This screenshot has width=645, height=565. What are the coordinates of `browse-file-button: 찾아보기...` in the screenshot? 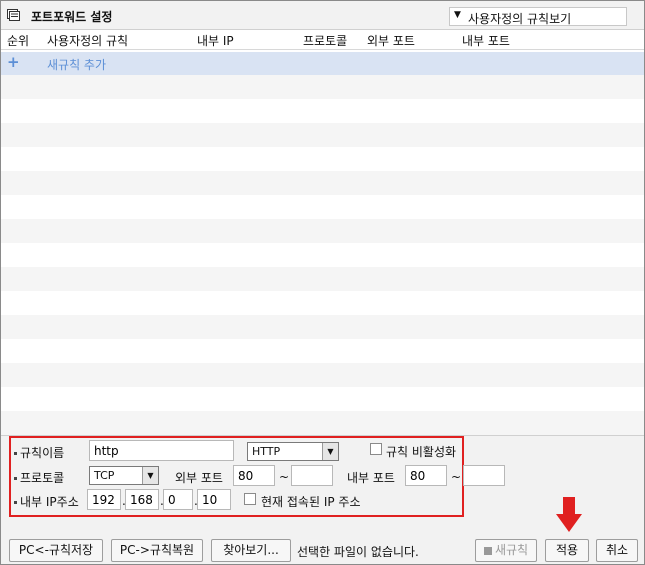 It's located at (251, 550).